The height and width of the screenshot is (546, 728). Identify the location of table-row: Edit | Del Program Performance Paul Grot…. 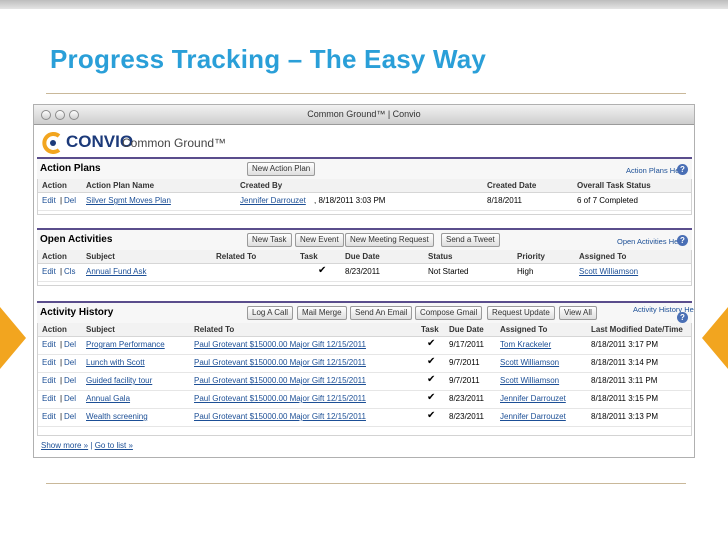
(364, 346).